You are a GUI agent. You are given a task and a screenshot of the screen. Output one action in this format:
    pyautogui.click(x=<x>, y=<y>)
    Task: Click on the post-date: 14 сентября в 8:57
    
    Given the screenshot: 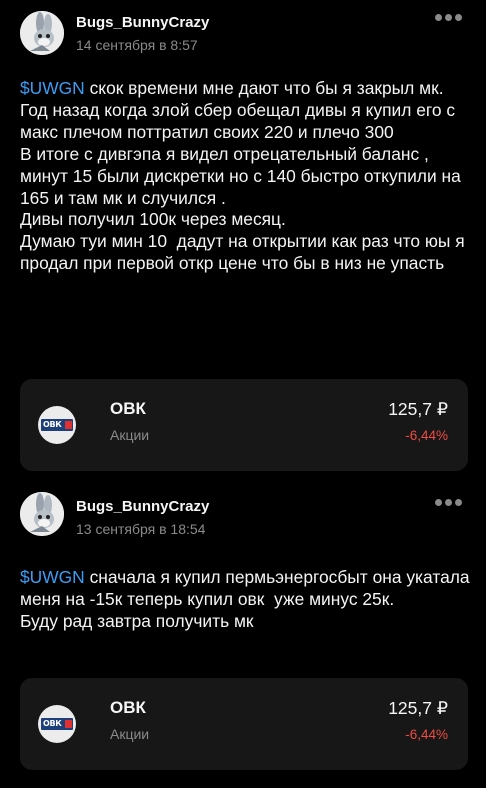 What is the action you would take?
    pyautogui.click(x=137, y=45)
    